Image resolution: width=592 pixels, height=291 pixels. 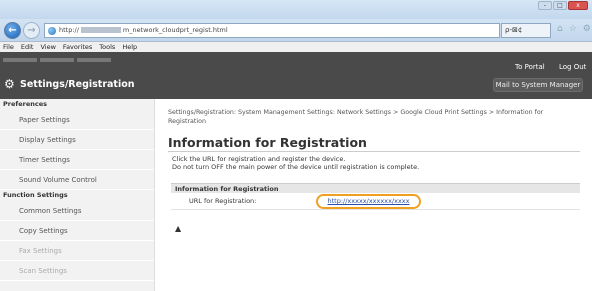 What do you see at coordinates (587, 29) in the screenshot?
I see `gear-icon: ⚙` at bounding box center [587, 29].